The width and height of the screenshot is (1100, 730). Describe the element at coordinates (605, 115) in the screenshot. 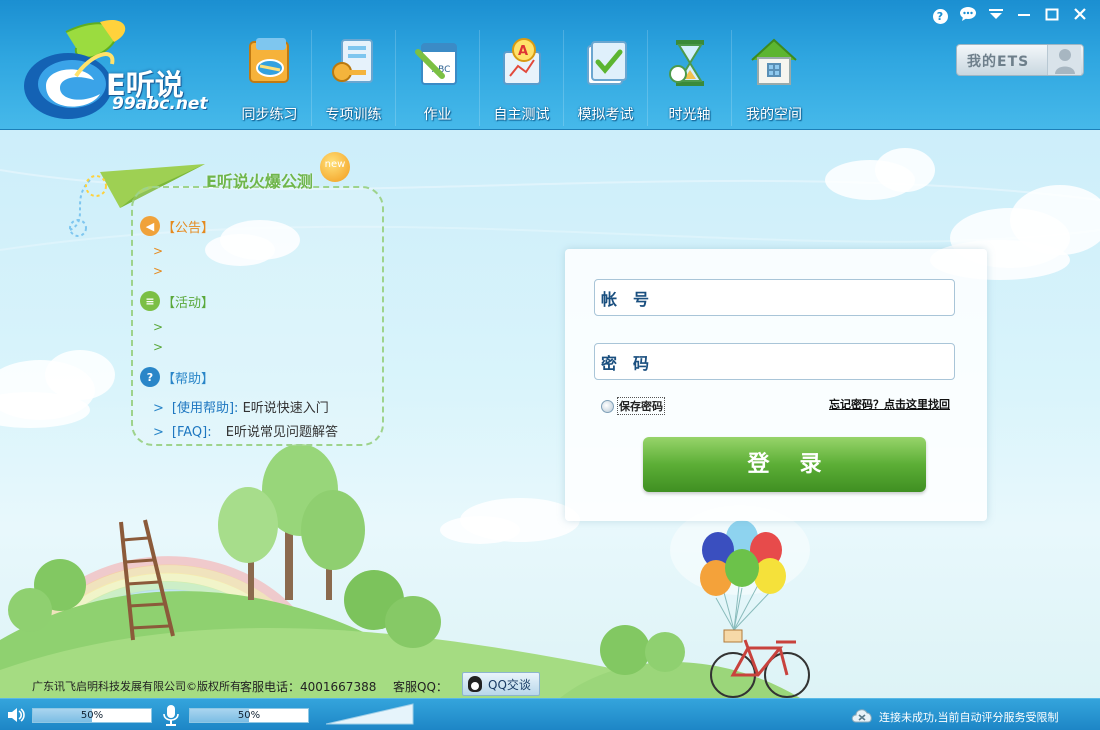

I see `nav-label: 模拟考试` at that location.